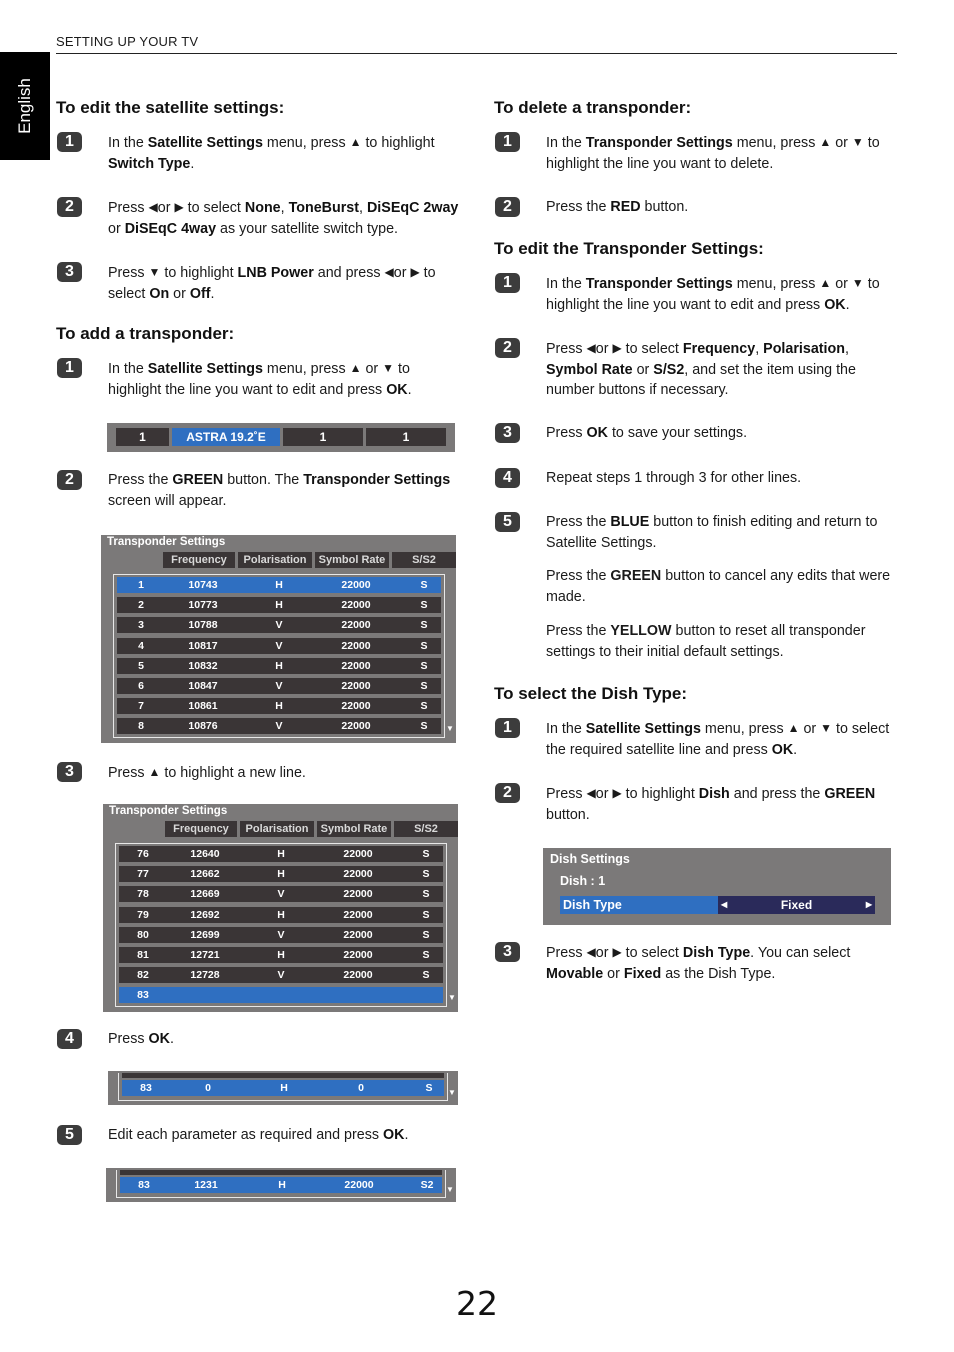  What do you see at coordinates (426, 829) in the screenshot?
I see `column-header: S/S2` at bounding box center [426, 829].